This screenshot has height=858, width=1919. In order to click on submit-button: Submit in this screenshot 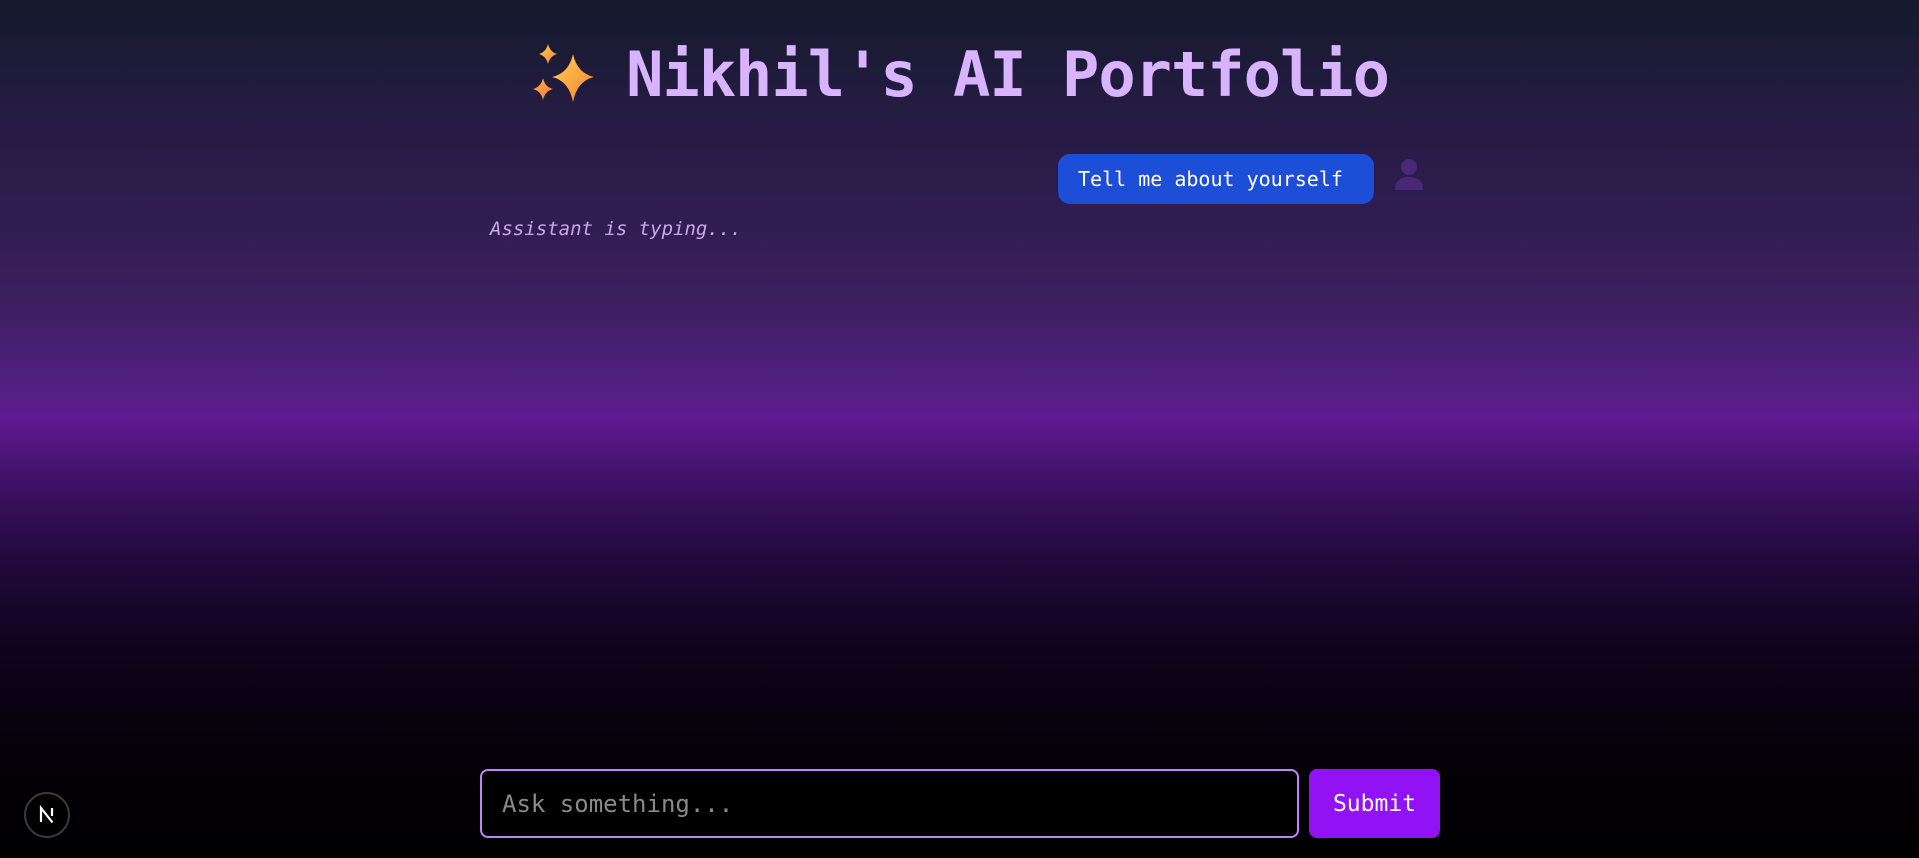, I will do `click(1374, 803)`.